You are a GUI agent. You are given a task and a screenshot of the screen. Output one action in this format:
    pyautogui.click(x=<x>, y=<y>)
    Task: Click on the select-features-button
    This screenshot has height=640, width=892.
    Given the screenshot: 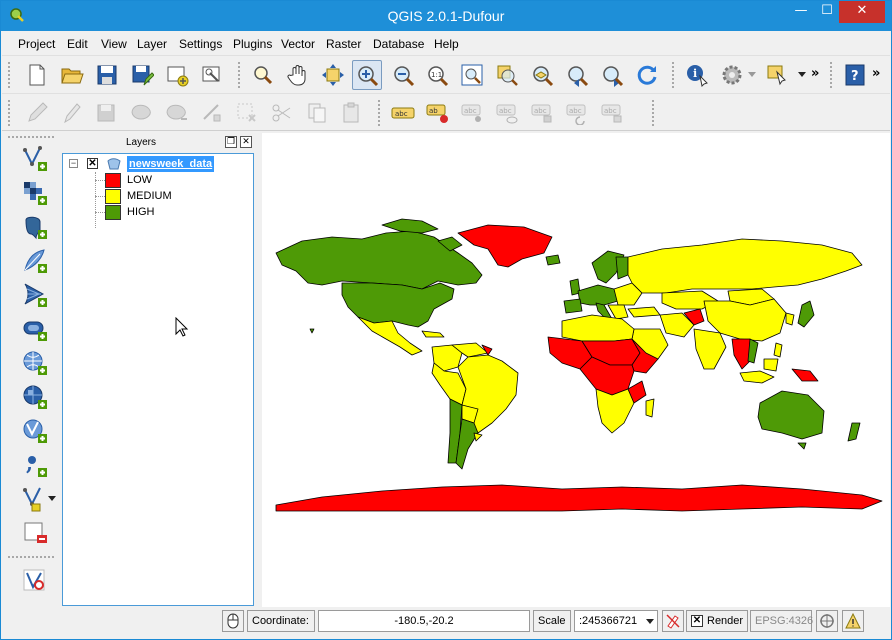 What is the action you would take?
    pyautogui.click(x=777, y=75)
    